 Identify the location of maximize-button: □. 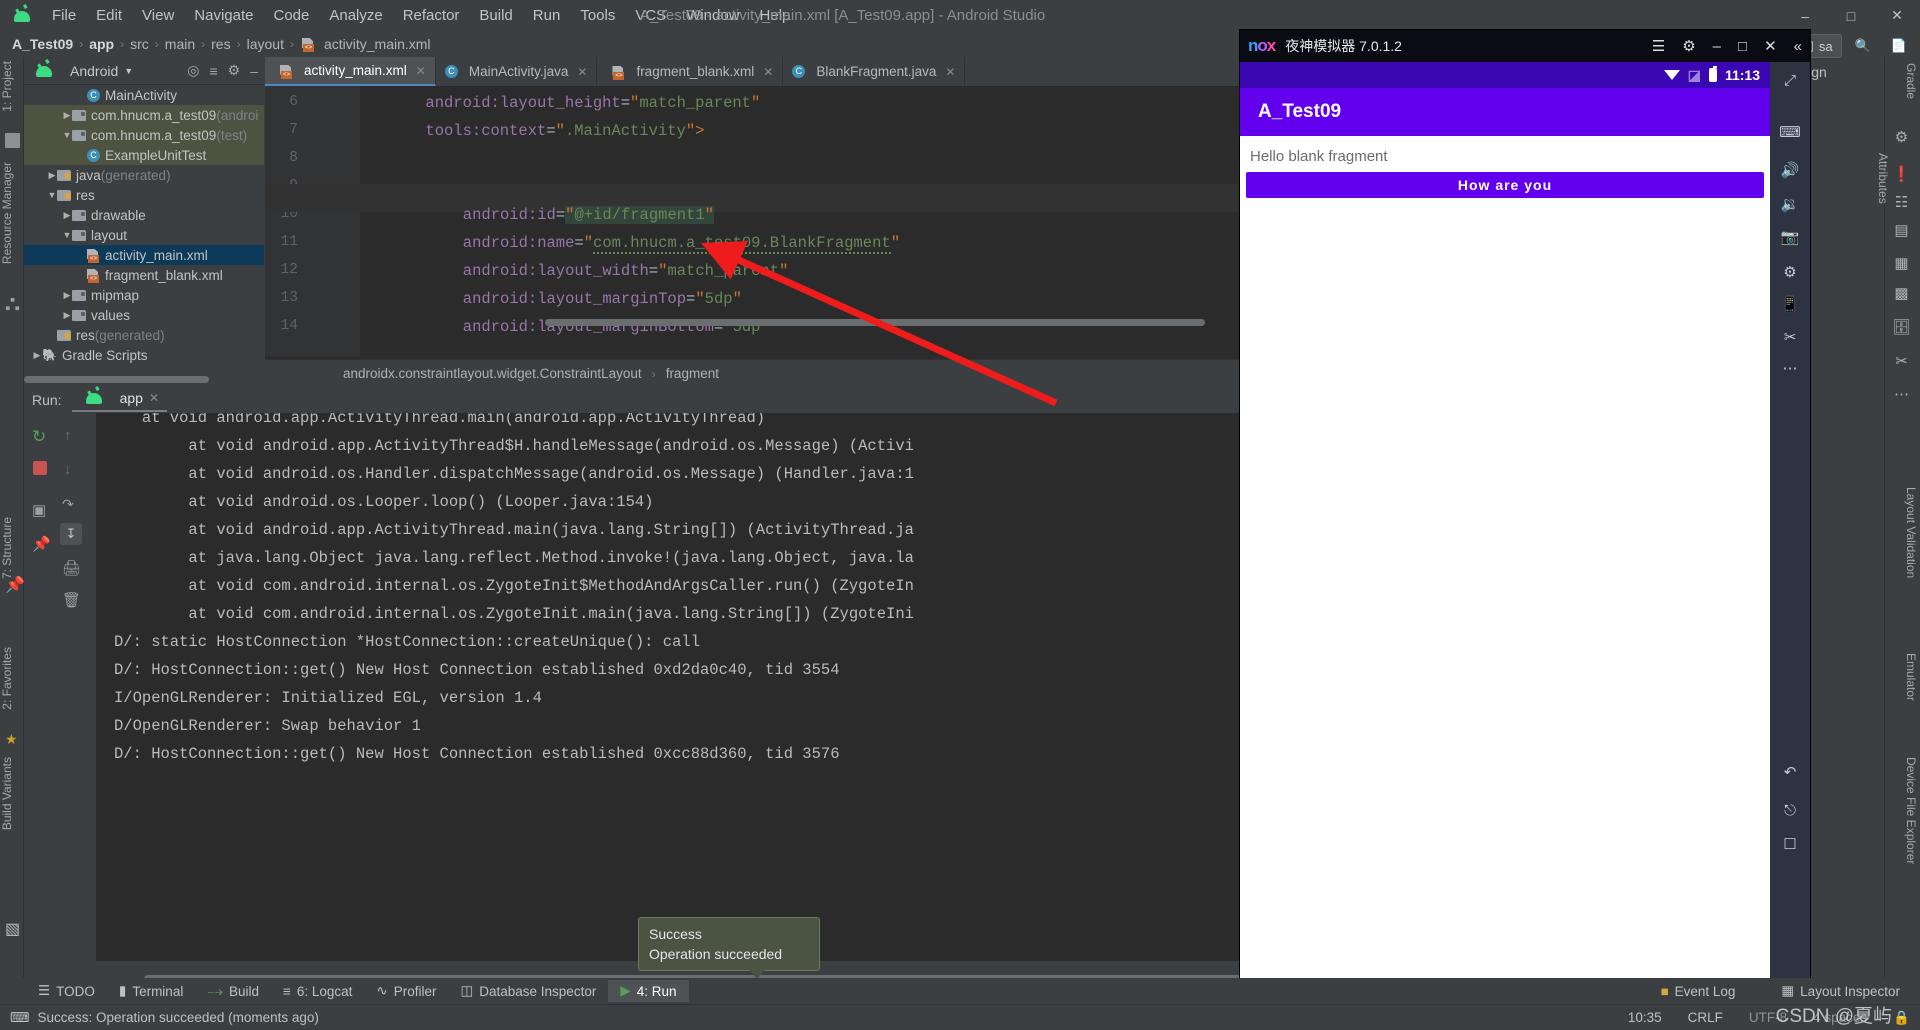
(1851, 15).